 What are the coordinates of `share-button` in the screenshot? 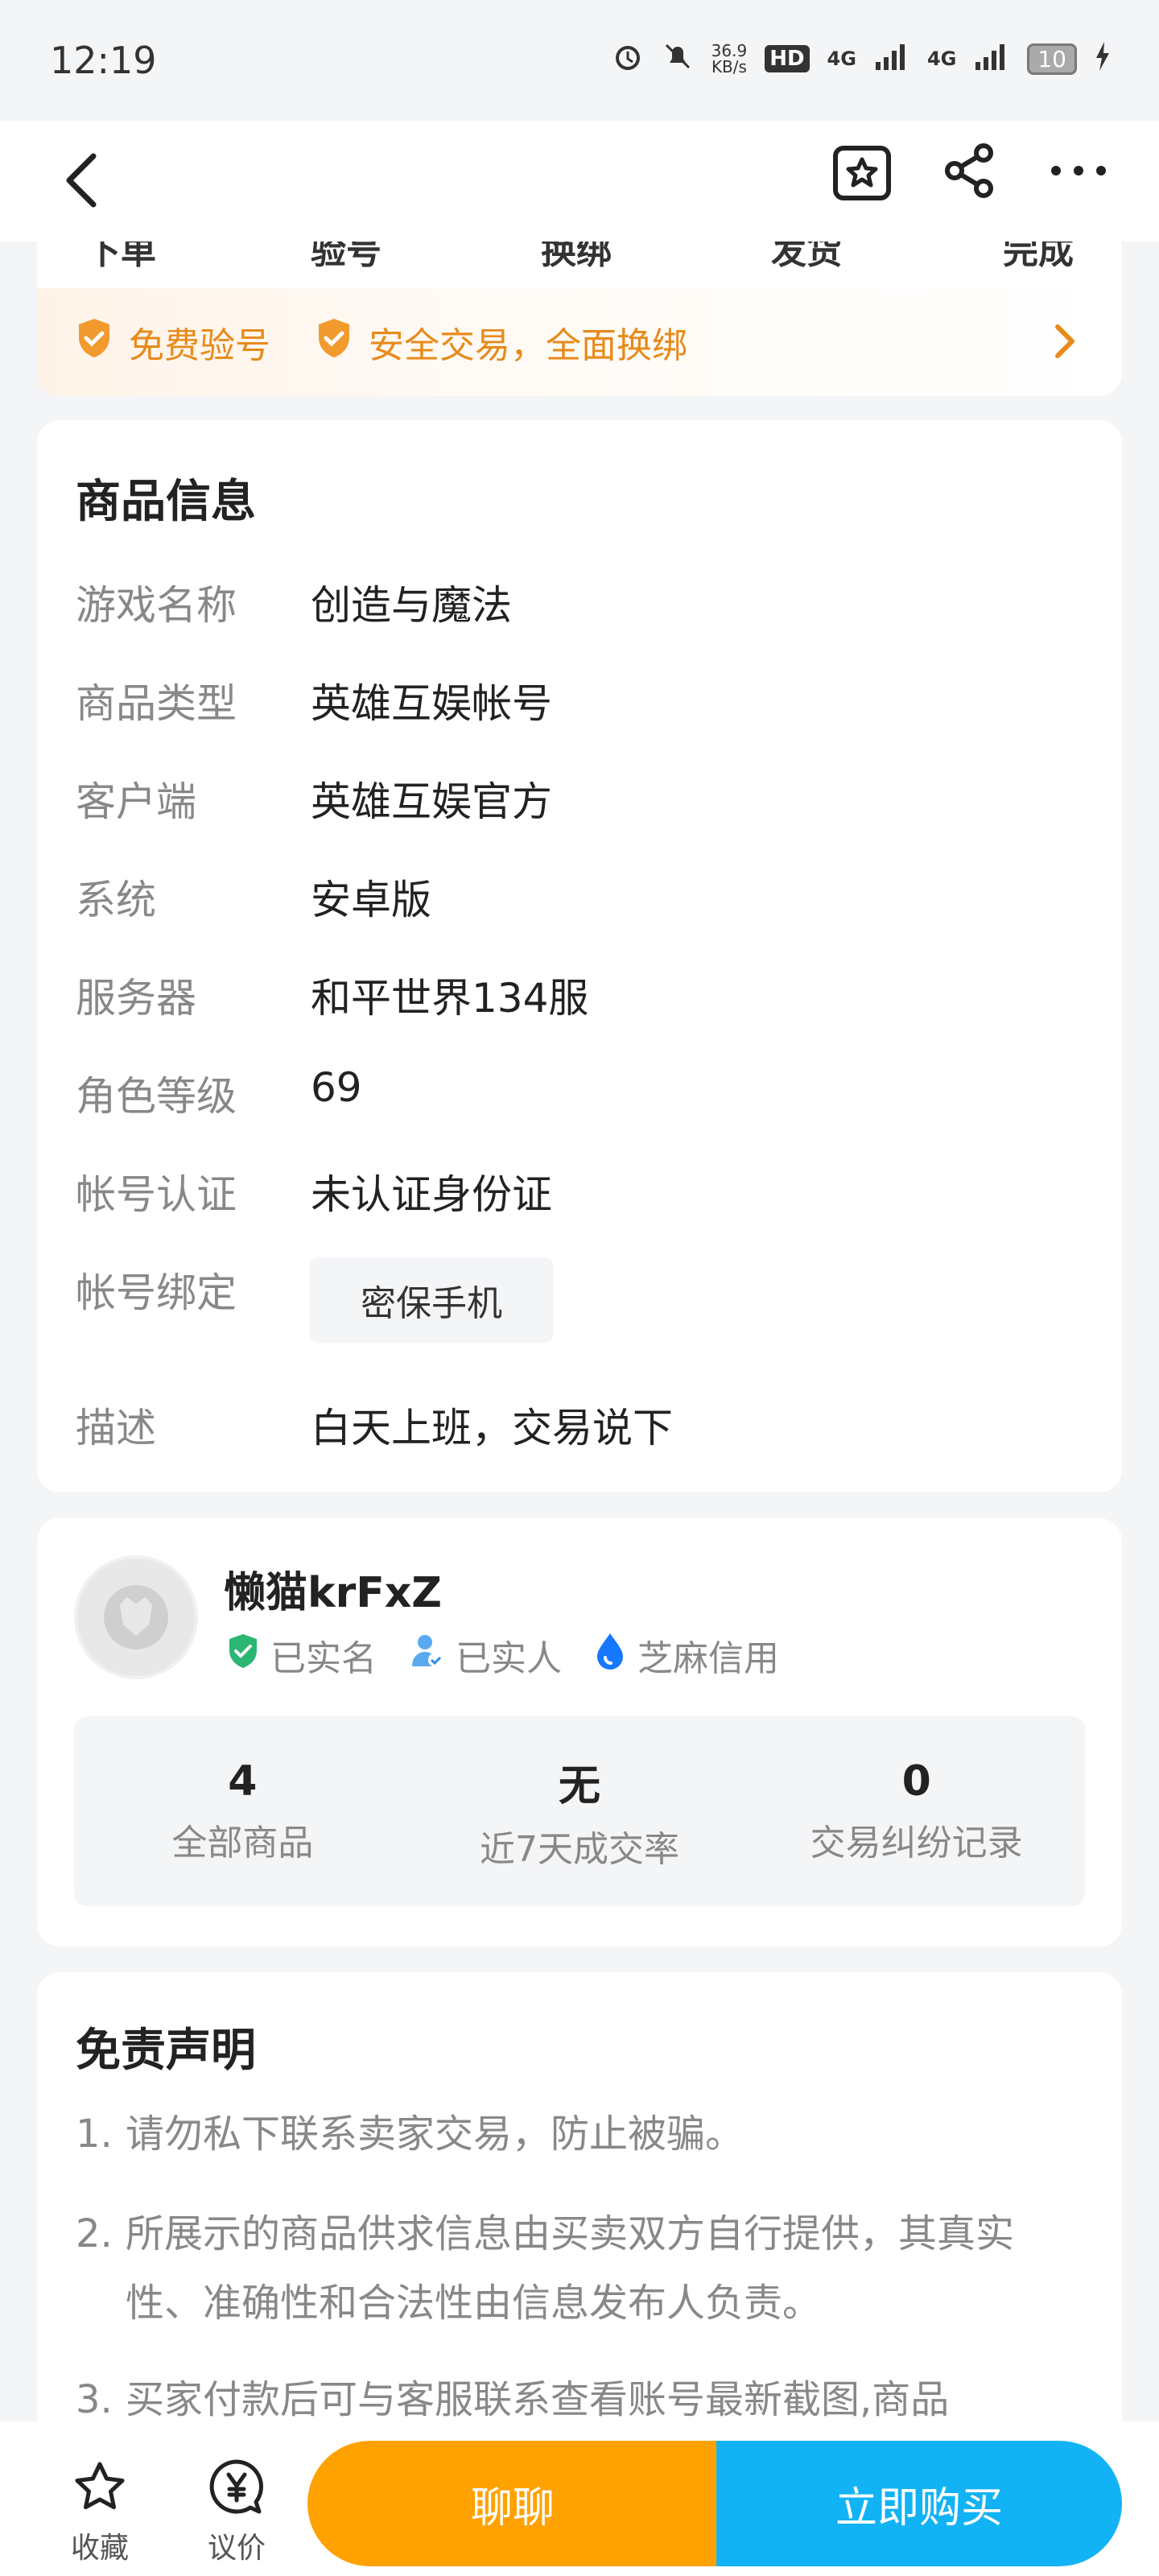 It's located at (970, 170).